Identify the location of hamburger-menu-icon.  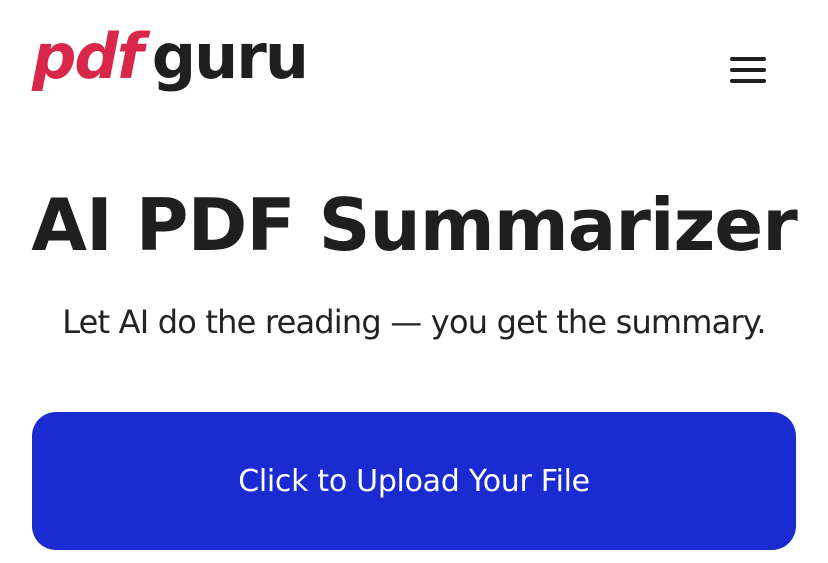
(748, 70).